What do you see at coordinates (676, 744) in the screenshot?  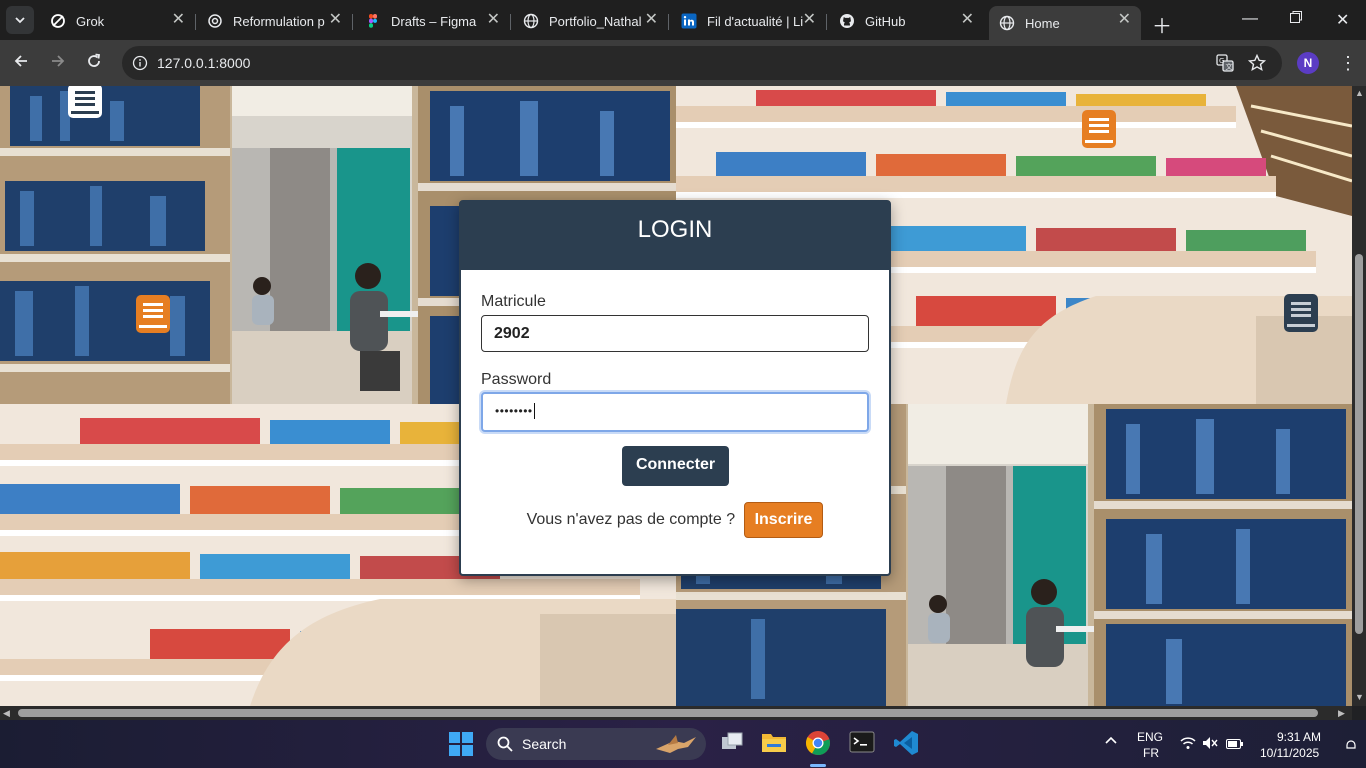 I see `bird-decoration-icon` at bounding box center [676, 744].